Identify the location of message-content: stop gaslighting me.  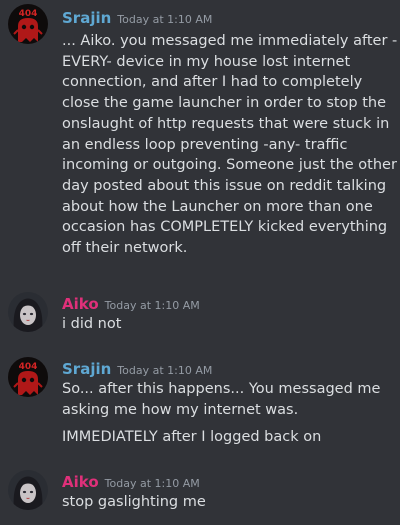
(228, 502).